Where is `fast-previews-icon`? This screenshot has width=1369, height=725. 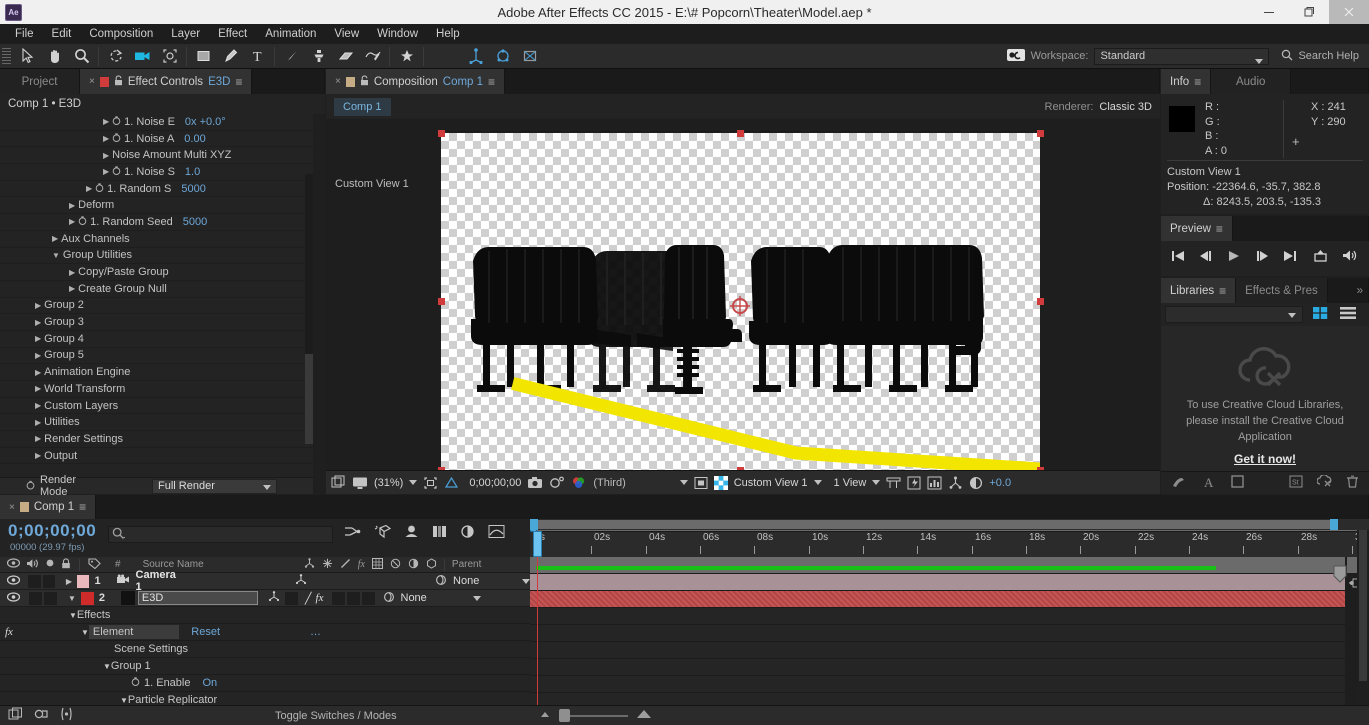
fast-previews-icon is located at coordinates (914, 483).